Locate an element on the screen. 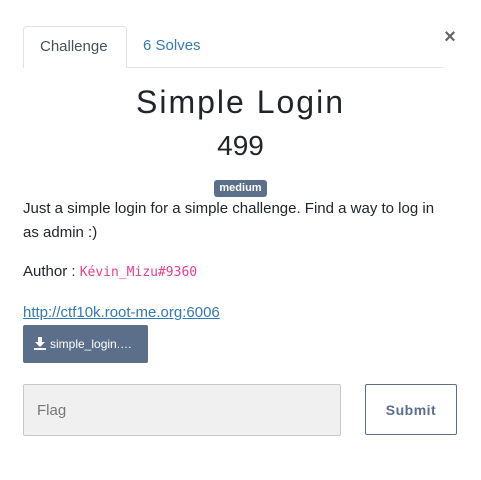 The width and height of the screenshot is (481, 480). close-button: × is located at coordinates (450, 37).